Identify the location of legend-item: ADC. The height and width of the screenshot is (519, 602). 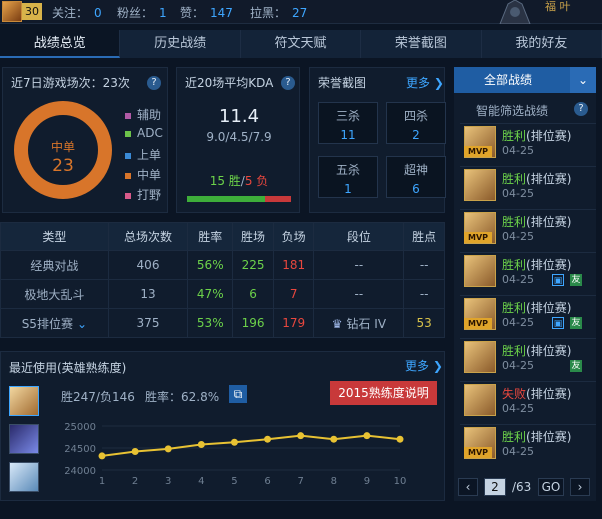
(144, 133).